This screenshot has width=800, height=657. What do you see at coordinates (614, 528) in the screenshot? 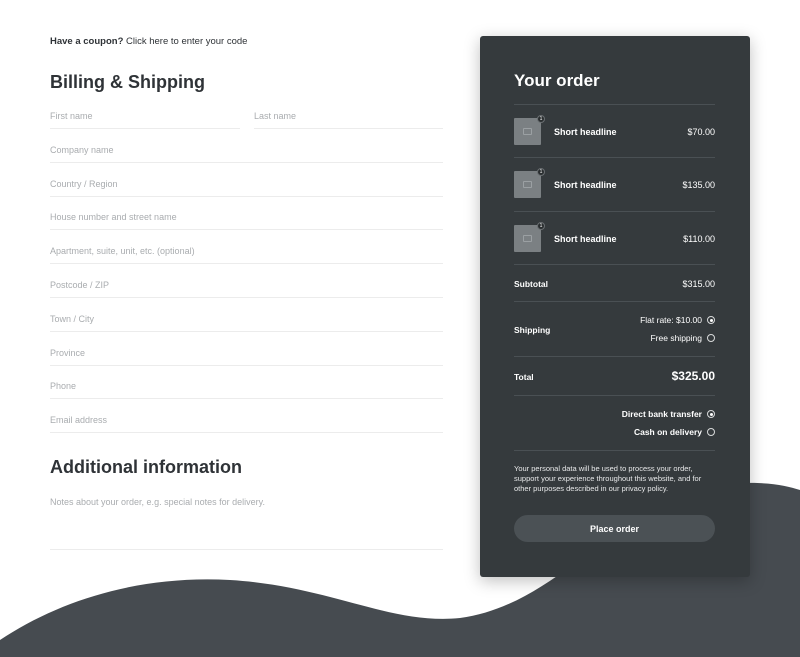
I see `place-order-button: Place order` at bounding box center [614, 528].